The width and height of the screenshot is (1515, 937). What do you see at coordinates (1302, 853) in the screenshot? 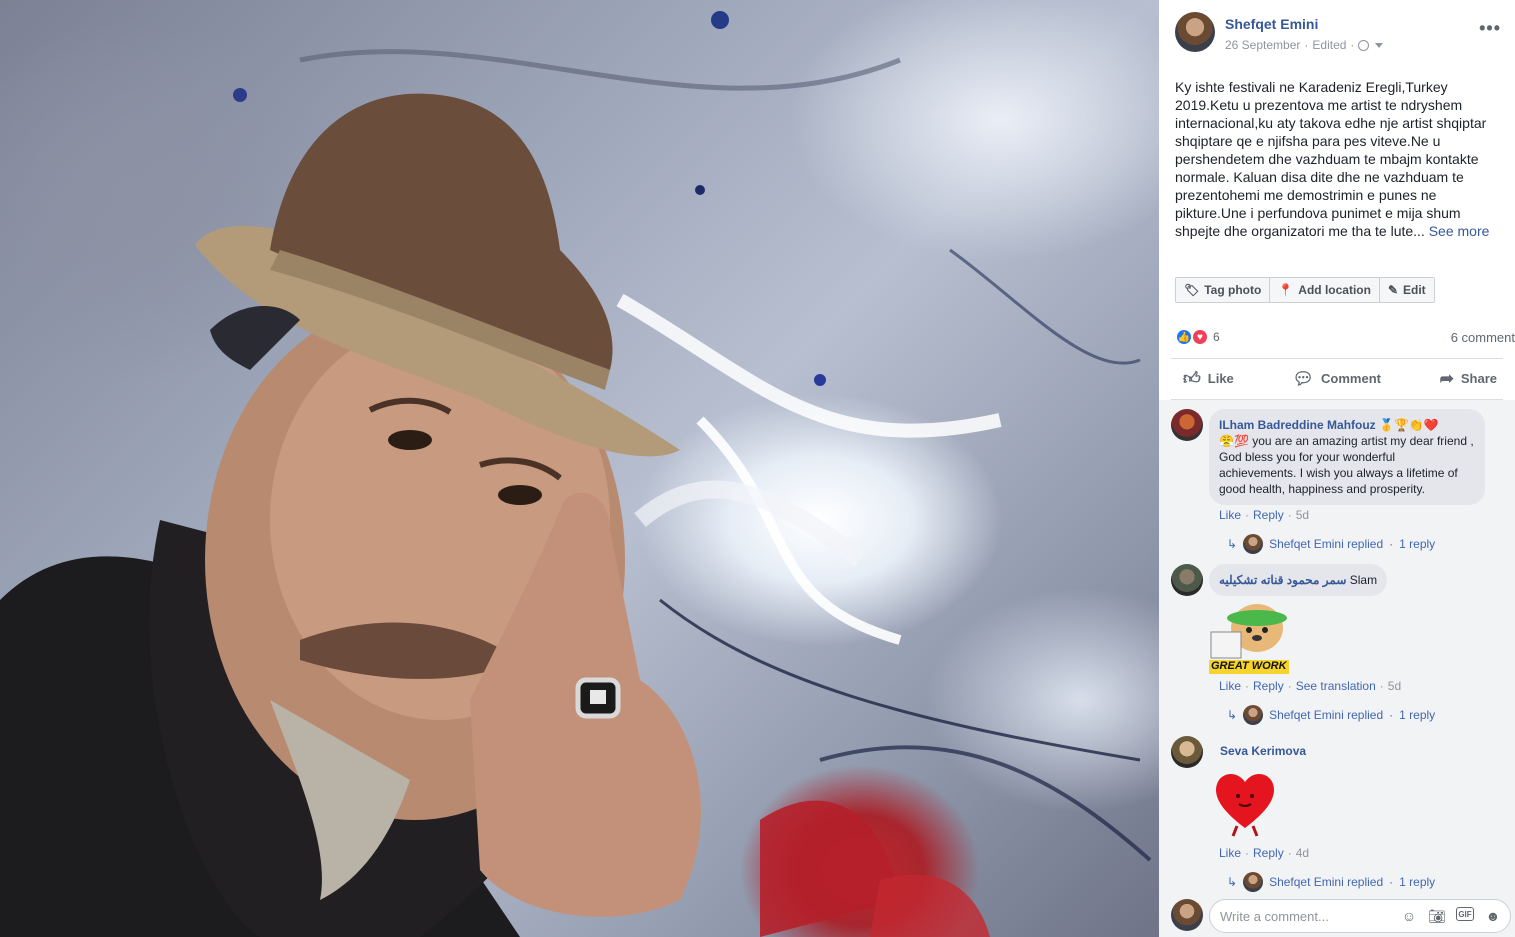
I see `comment-time: 4d` at bounding box center [1302, 853].